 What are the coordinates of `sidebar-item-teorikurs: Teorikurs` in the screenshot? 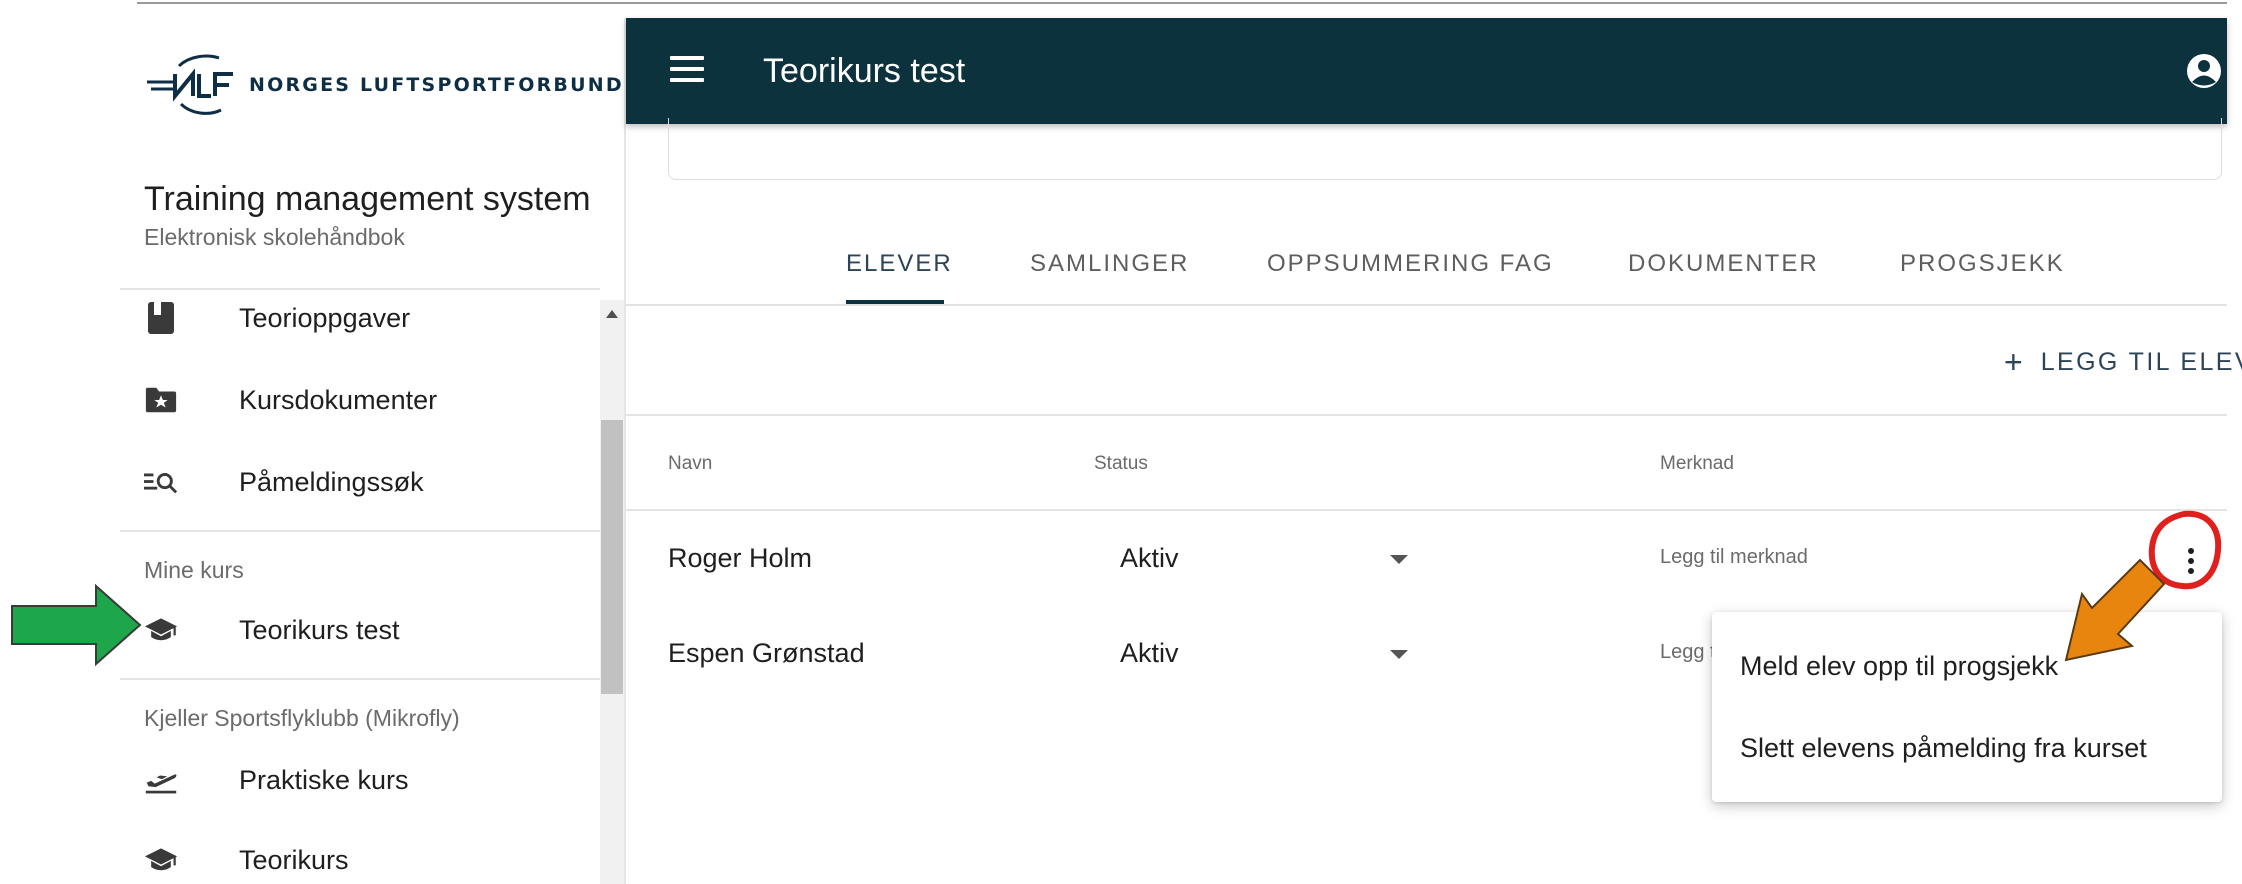 It's located at (360, 857).